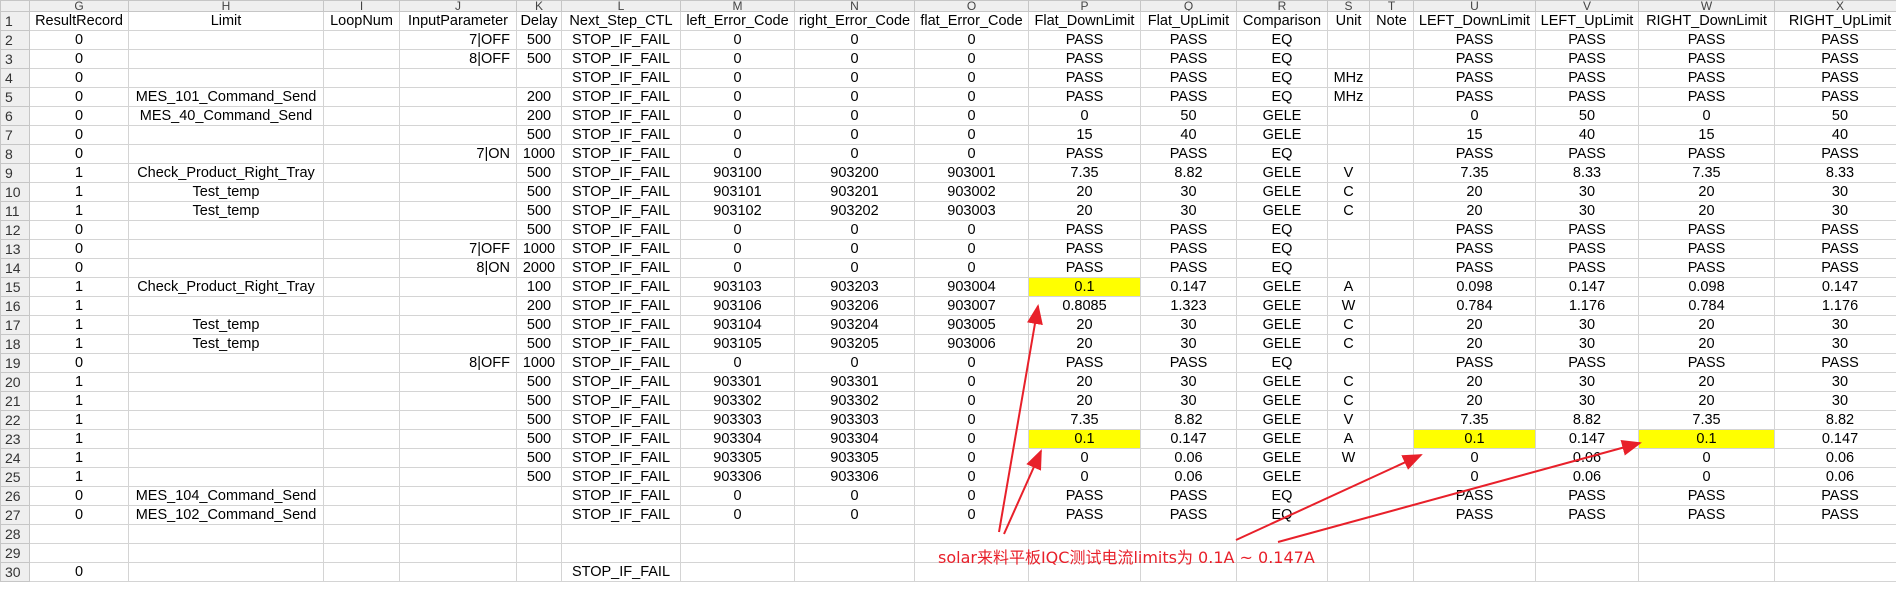  I want to click on cell: 903306, so click(737, 477).